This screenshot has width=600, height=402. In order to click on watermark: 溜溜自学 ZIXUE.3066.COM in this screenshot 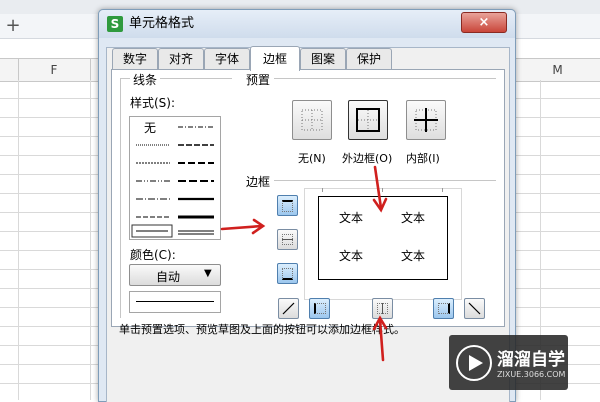, I will do `click(508, 362)`.